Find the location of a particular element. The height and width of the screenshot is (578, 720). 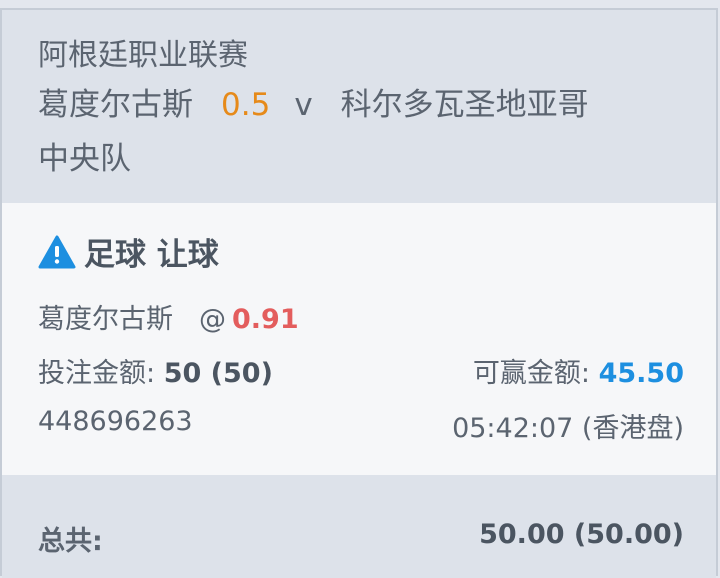

stake-label: 投注金额: is located at coordinates (97, 373).